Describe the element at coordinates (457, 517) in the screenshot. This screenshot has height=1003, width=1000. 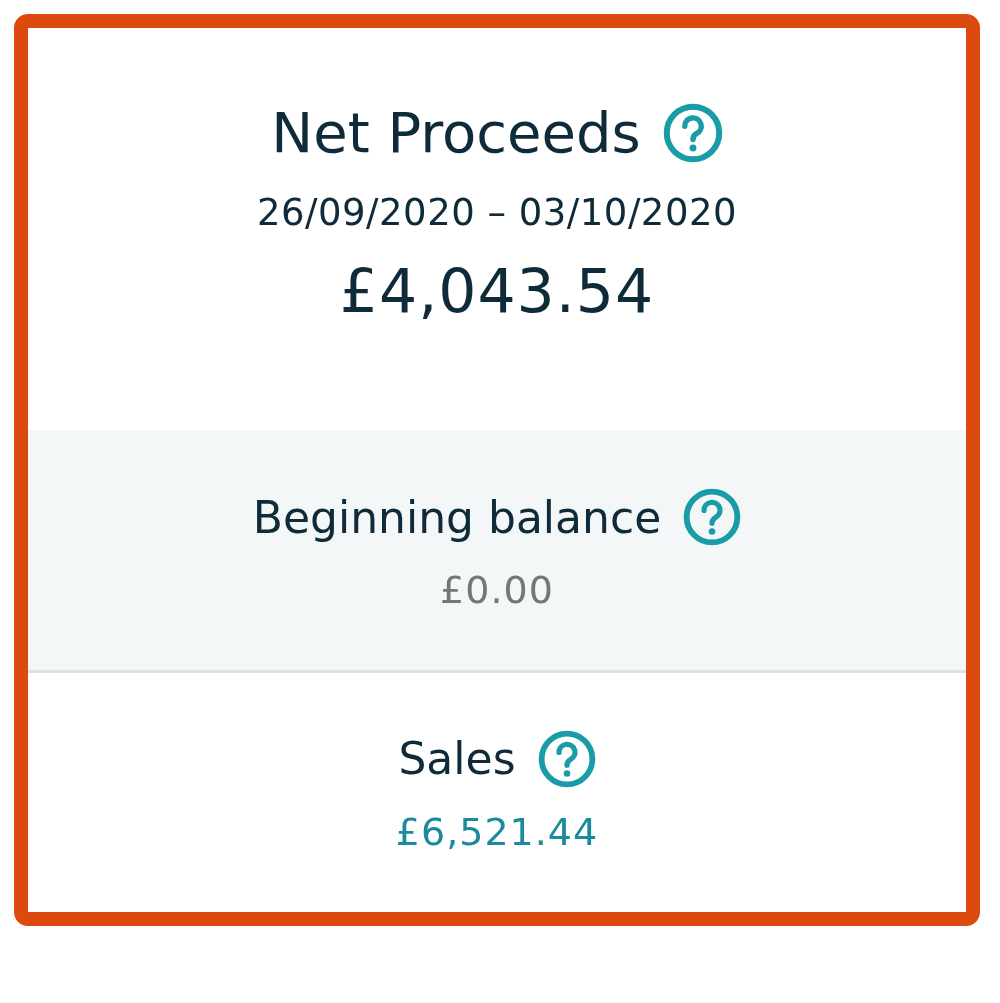
I see `section-label: Beginning balance` at that location.